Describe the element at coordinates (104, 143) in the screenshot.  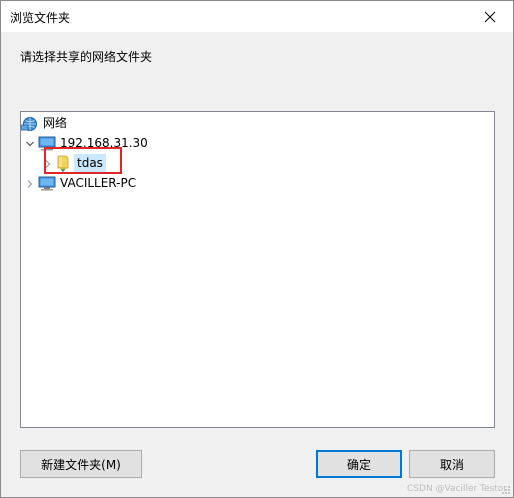
I see `tree-item-label: 192.168.31.30` at that location.